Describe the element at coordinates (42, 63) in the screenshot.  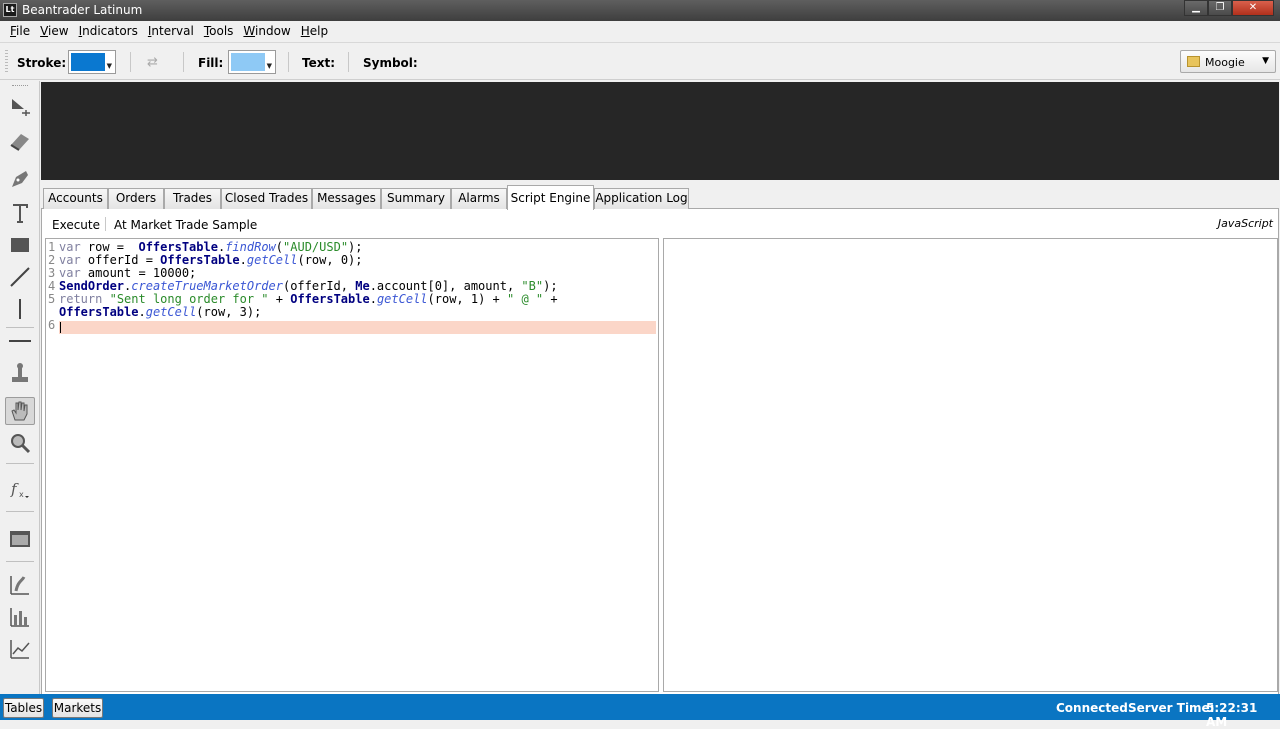
I see `stroke-label: Stroke:` at that location.